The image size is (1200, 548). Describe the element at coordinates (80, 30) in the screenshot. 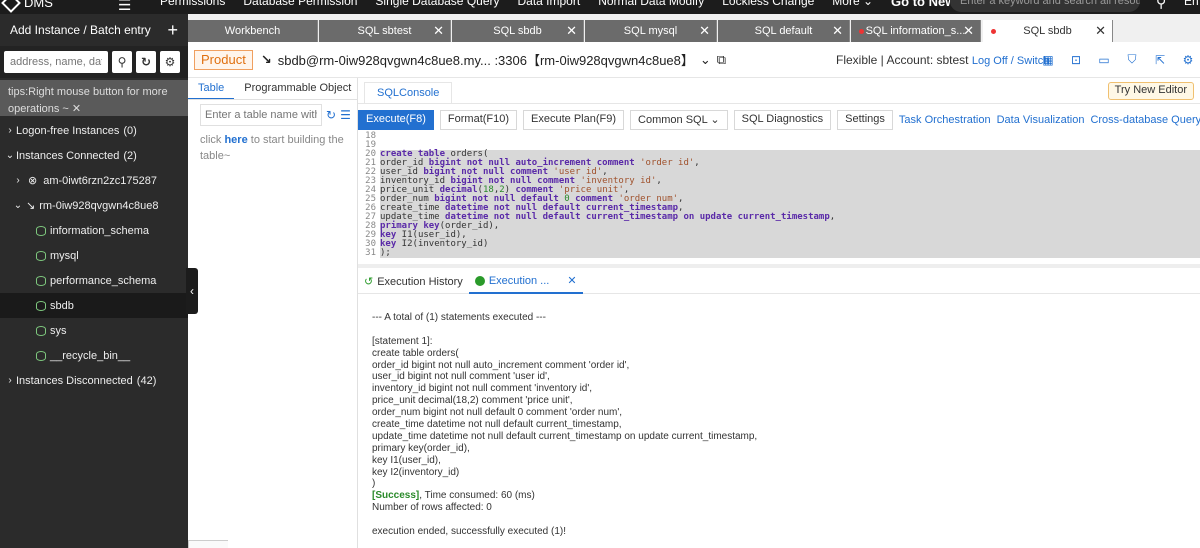

I see `add-instance-label: Add Instance / Batch entry` at that location.